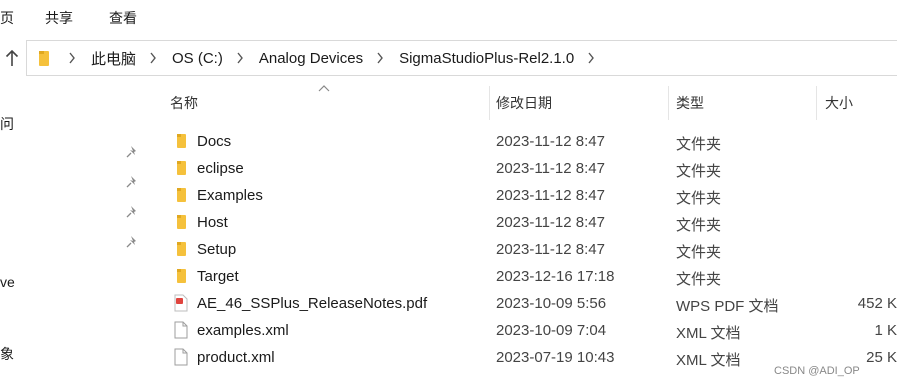 The height and width of the screenshot is (387, 897). Describe the element at coordinates (217, 249) in the screenshot. I see `file-name: Setup` at that location.